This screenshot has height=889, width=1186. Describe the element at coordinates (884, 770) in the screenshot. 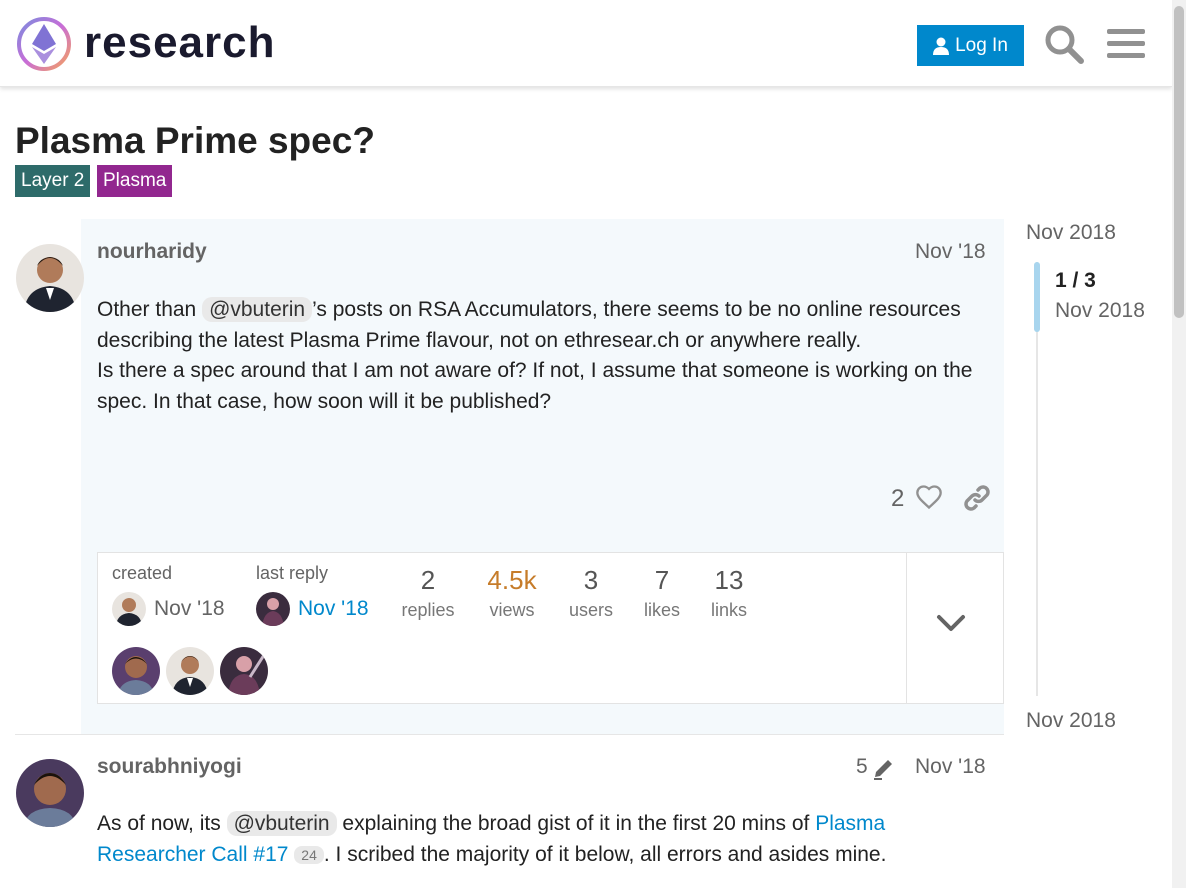

I see `pencil-icon` at that location.